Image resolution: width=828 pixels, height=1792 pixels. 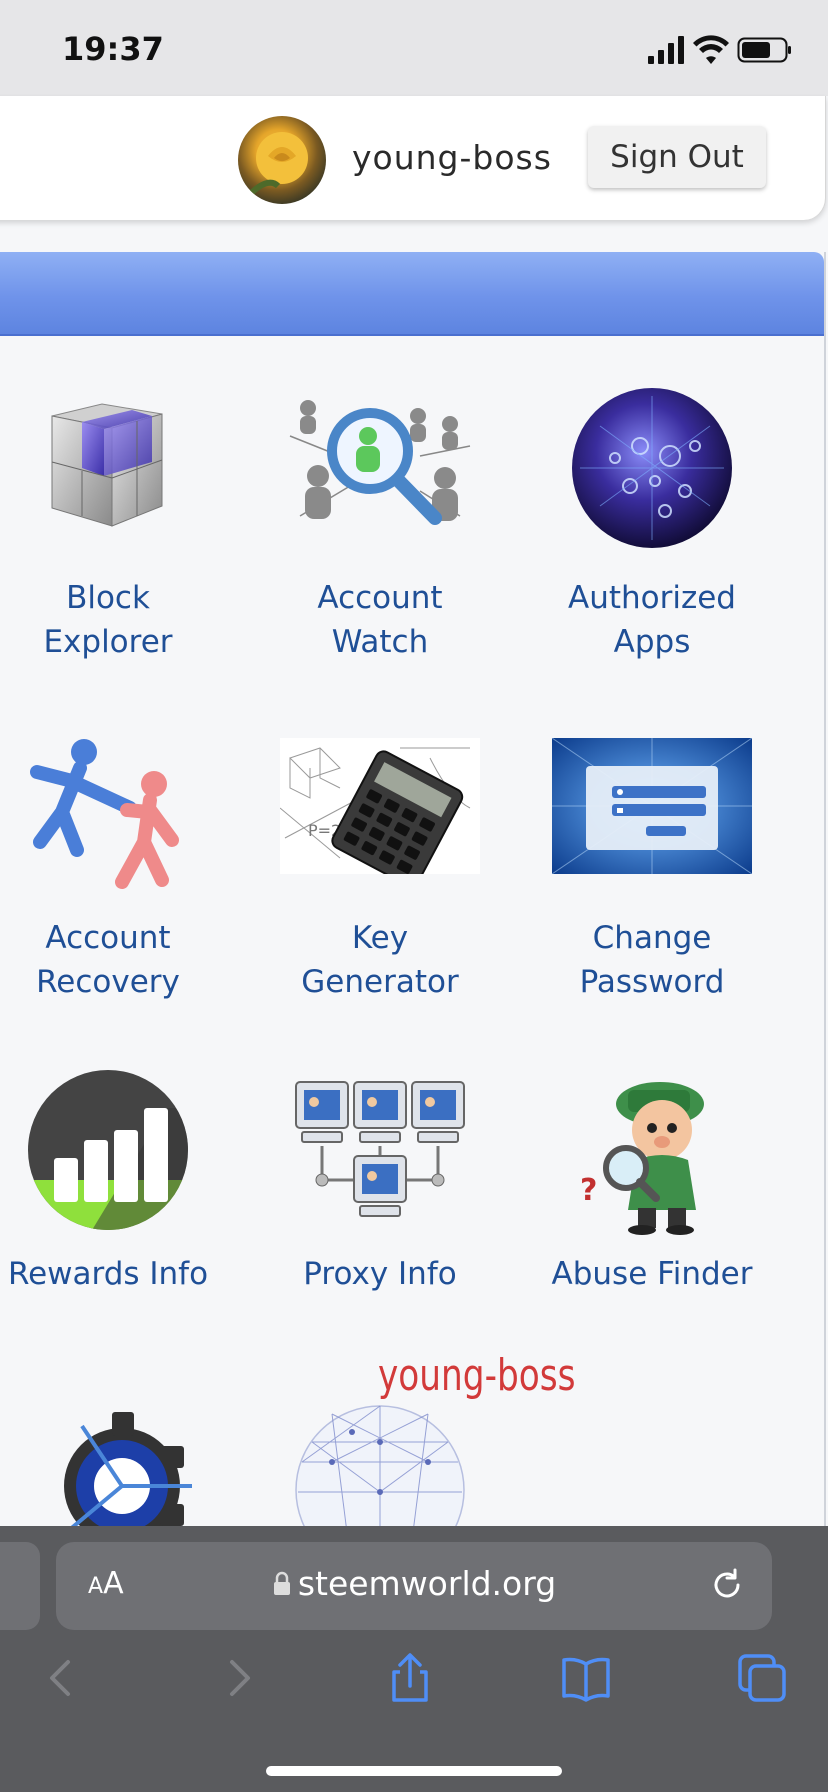 What do you see at coordinates (238, 1678) in the screenshot?
I see `forward-icon` at bounding box center [238, 1678].